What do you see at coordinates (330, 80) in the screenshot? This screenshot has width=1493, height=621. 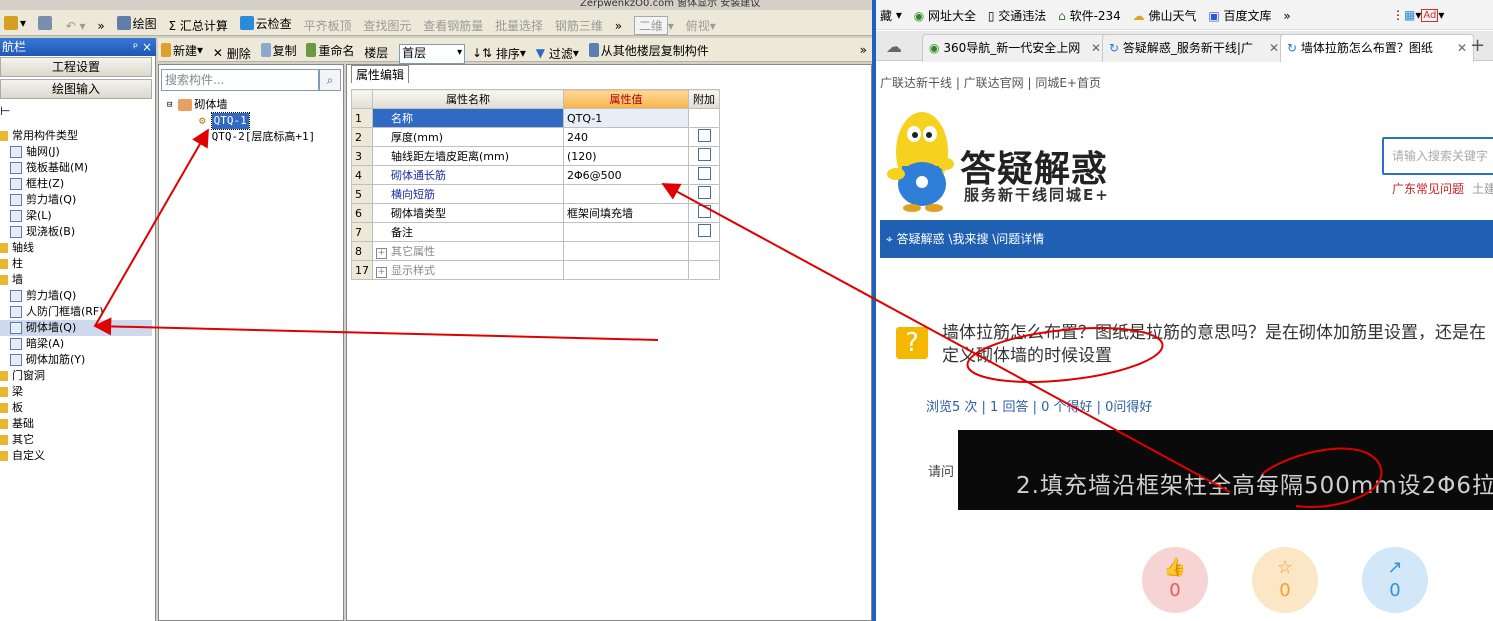 I see `search-icon: ⌕` at bounding box center [330, 80].